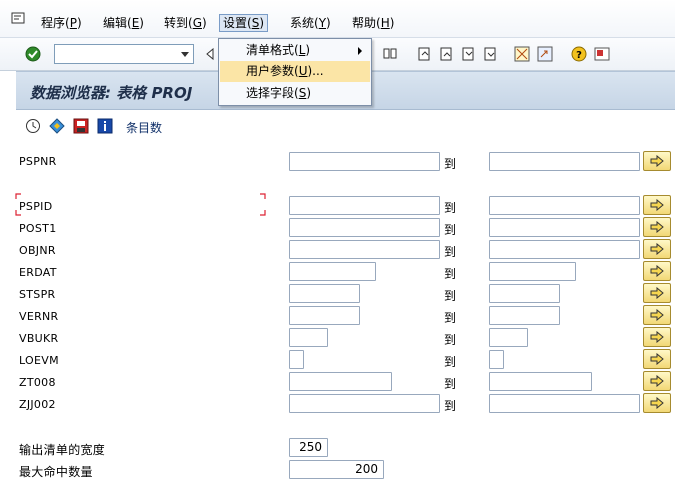 The height and width of the screenshot is (483, 675). What do you see at coordinates (237, 23) in the screenshot?
I see `menu-settings-text: 设置(` at bounding box center [237, 23].